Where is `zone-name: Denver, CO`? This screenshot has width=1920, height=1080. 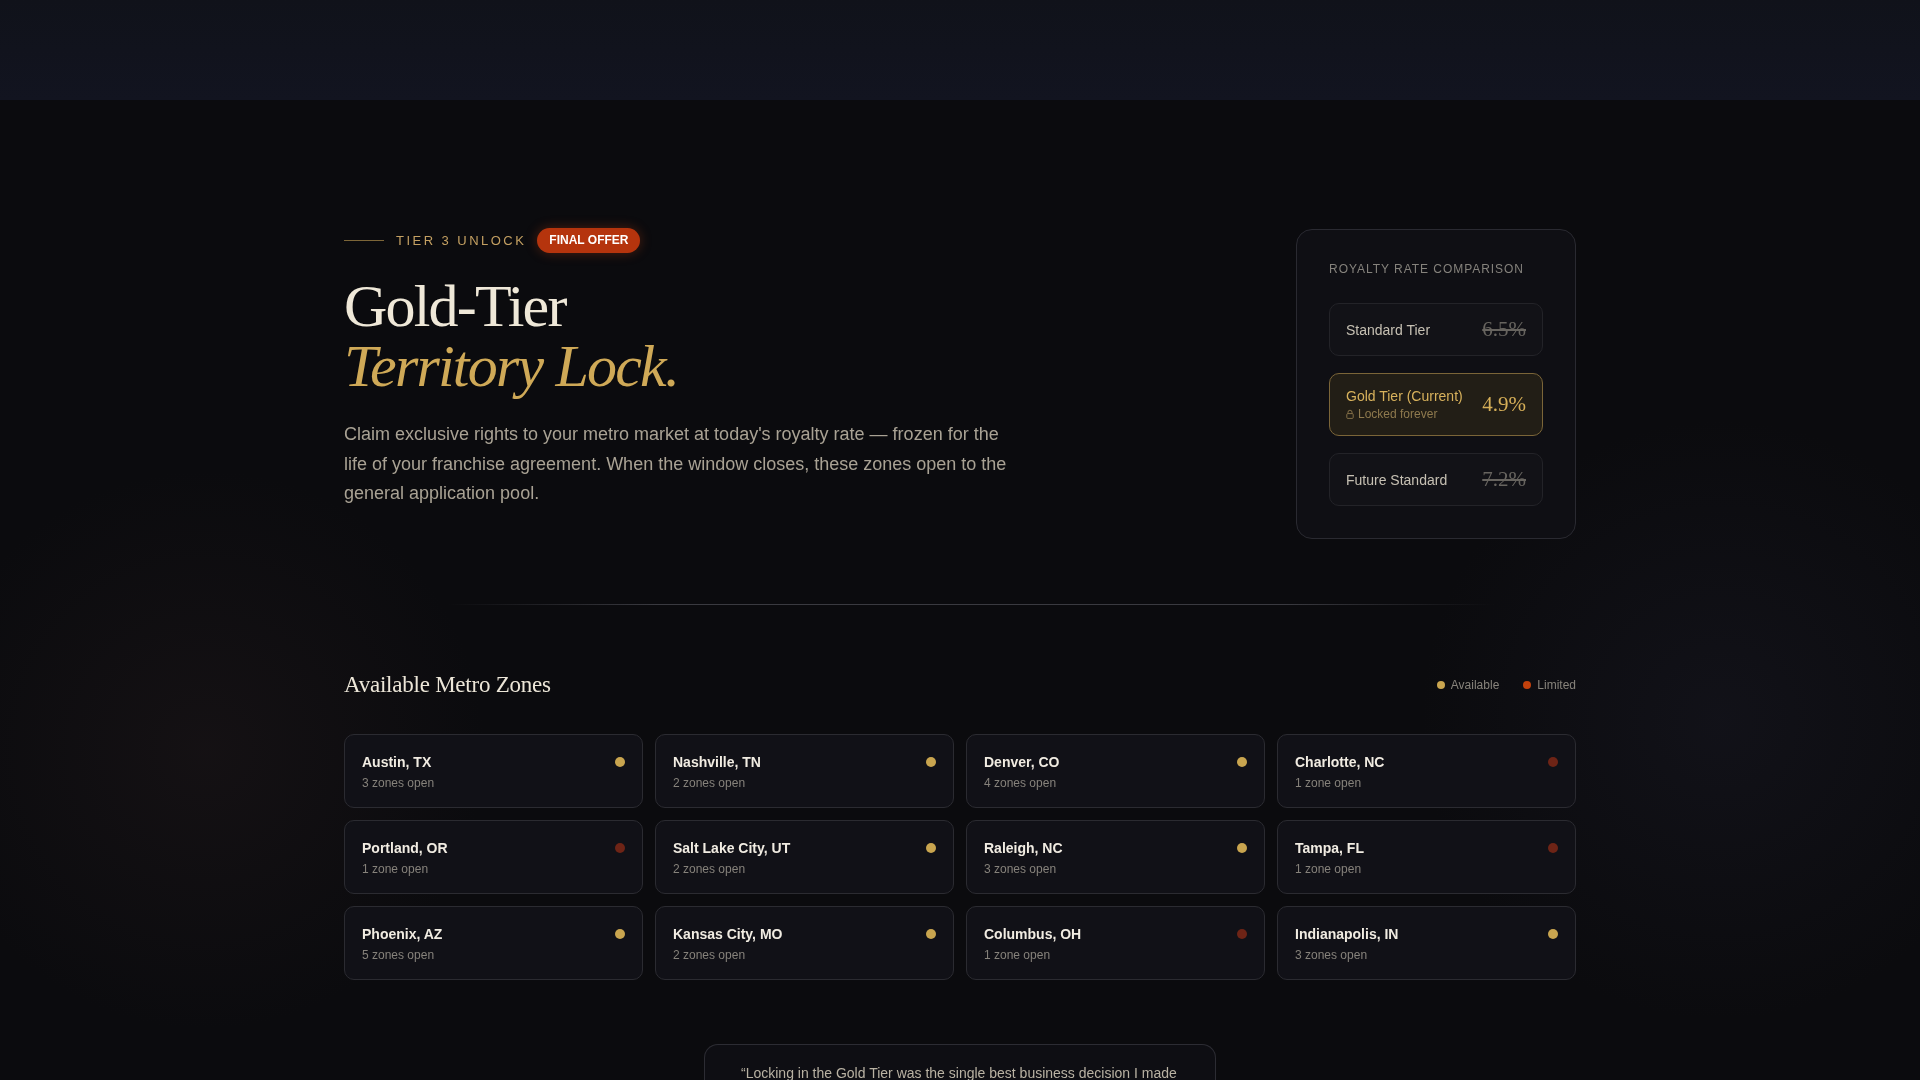
zone-name: Denver, CO is located at coordinates (1022, 762).